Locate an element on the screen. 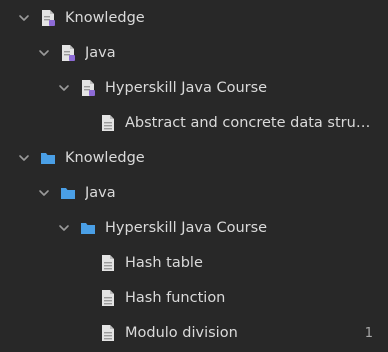 The image size is (388, 352). tree-row-document: Modulo division 1 is located at coordinates (194, 333).